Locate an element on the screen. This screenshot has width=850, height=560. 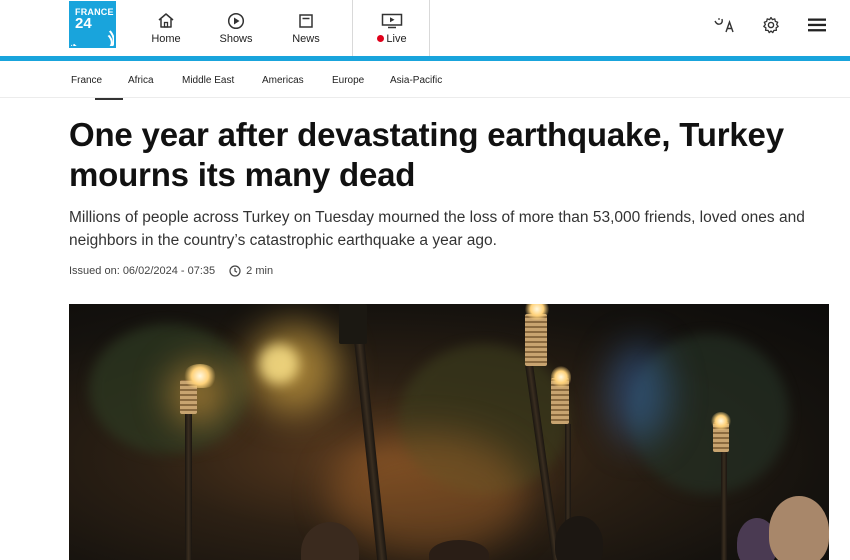
menu-icon is located at coordinates (817, 25).